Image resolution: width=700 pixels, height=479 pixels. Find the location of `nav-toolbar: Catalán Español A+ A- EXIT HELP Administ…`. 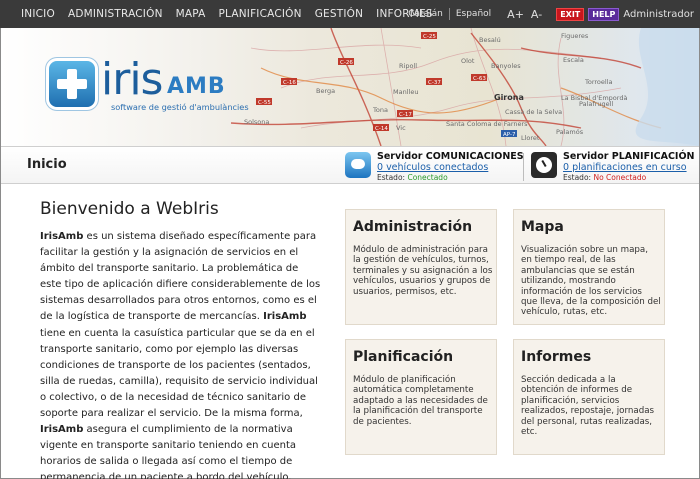

nav-toolbar: Catalán Español A+ A- EXIT HELP Administ… is located at coordinates (551, 14).